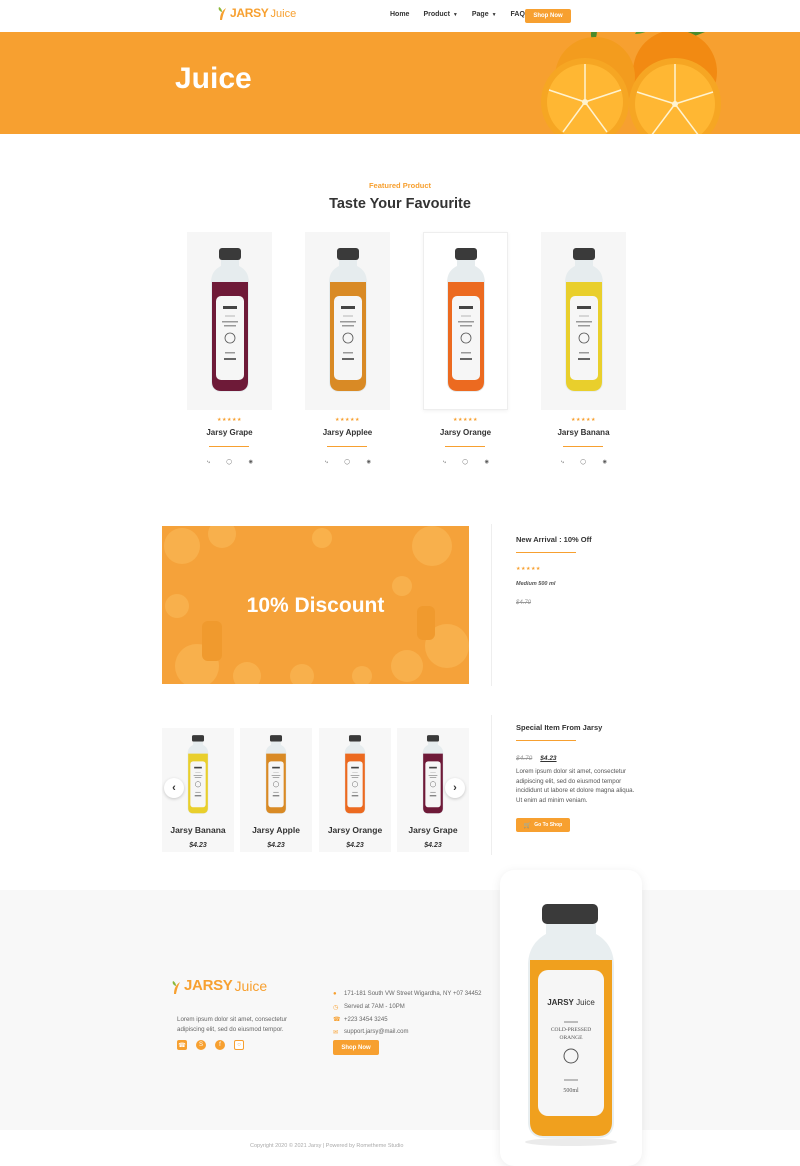  I want to click on discount-banner: 10% Discount, so click(315, 605).